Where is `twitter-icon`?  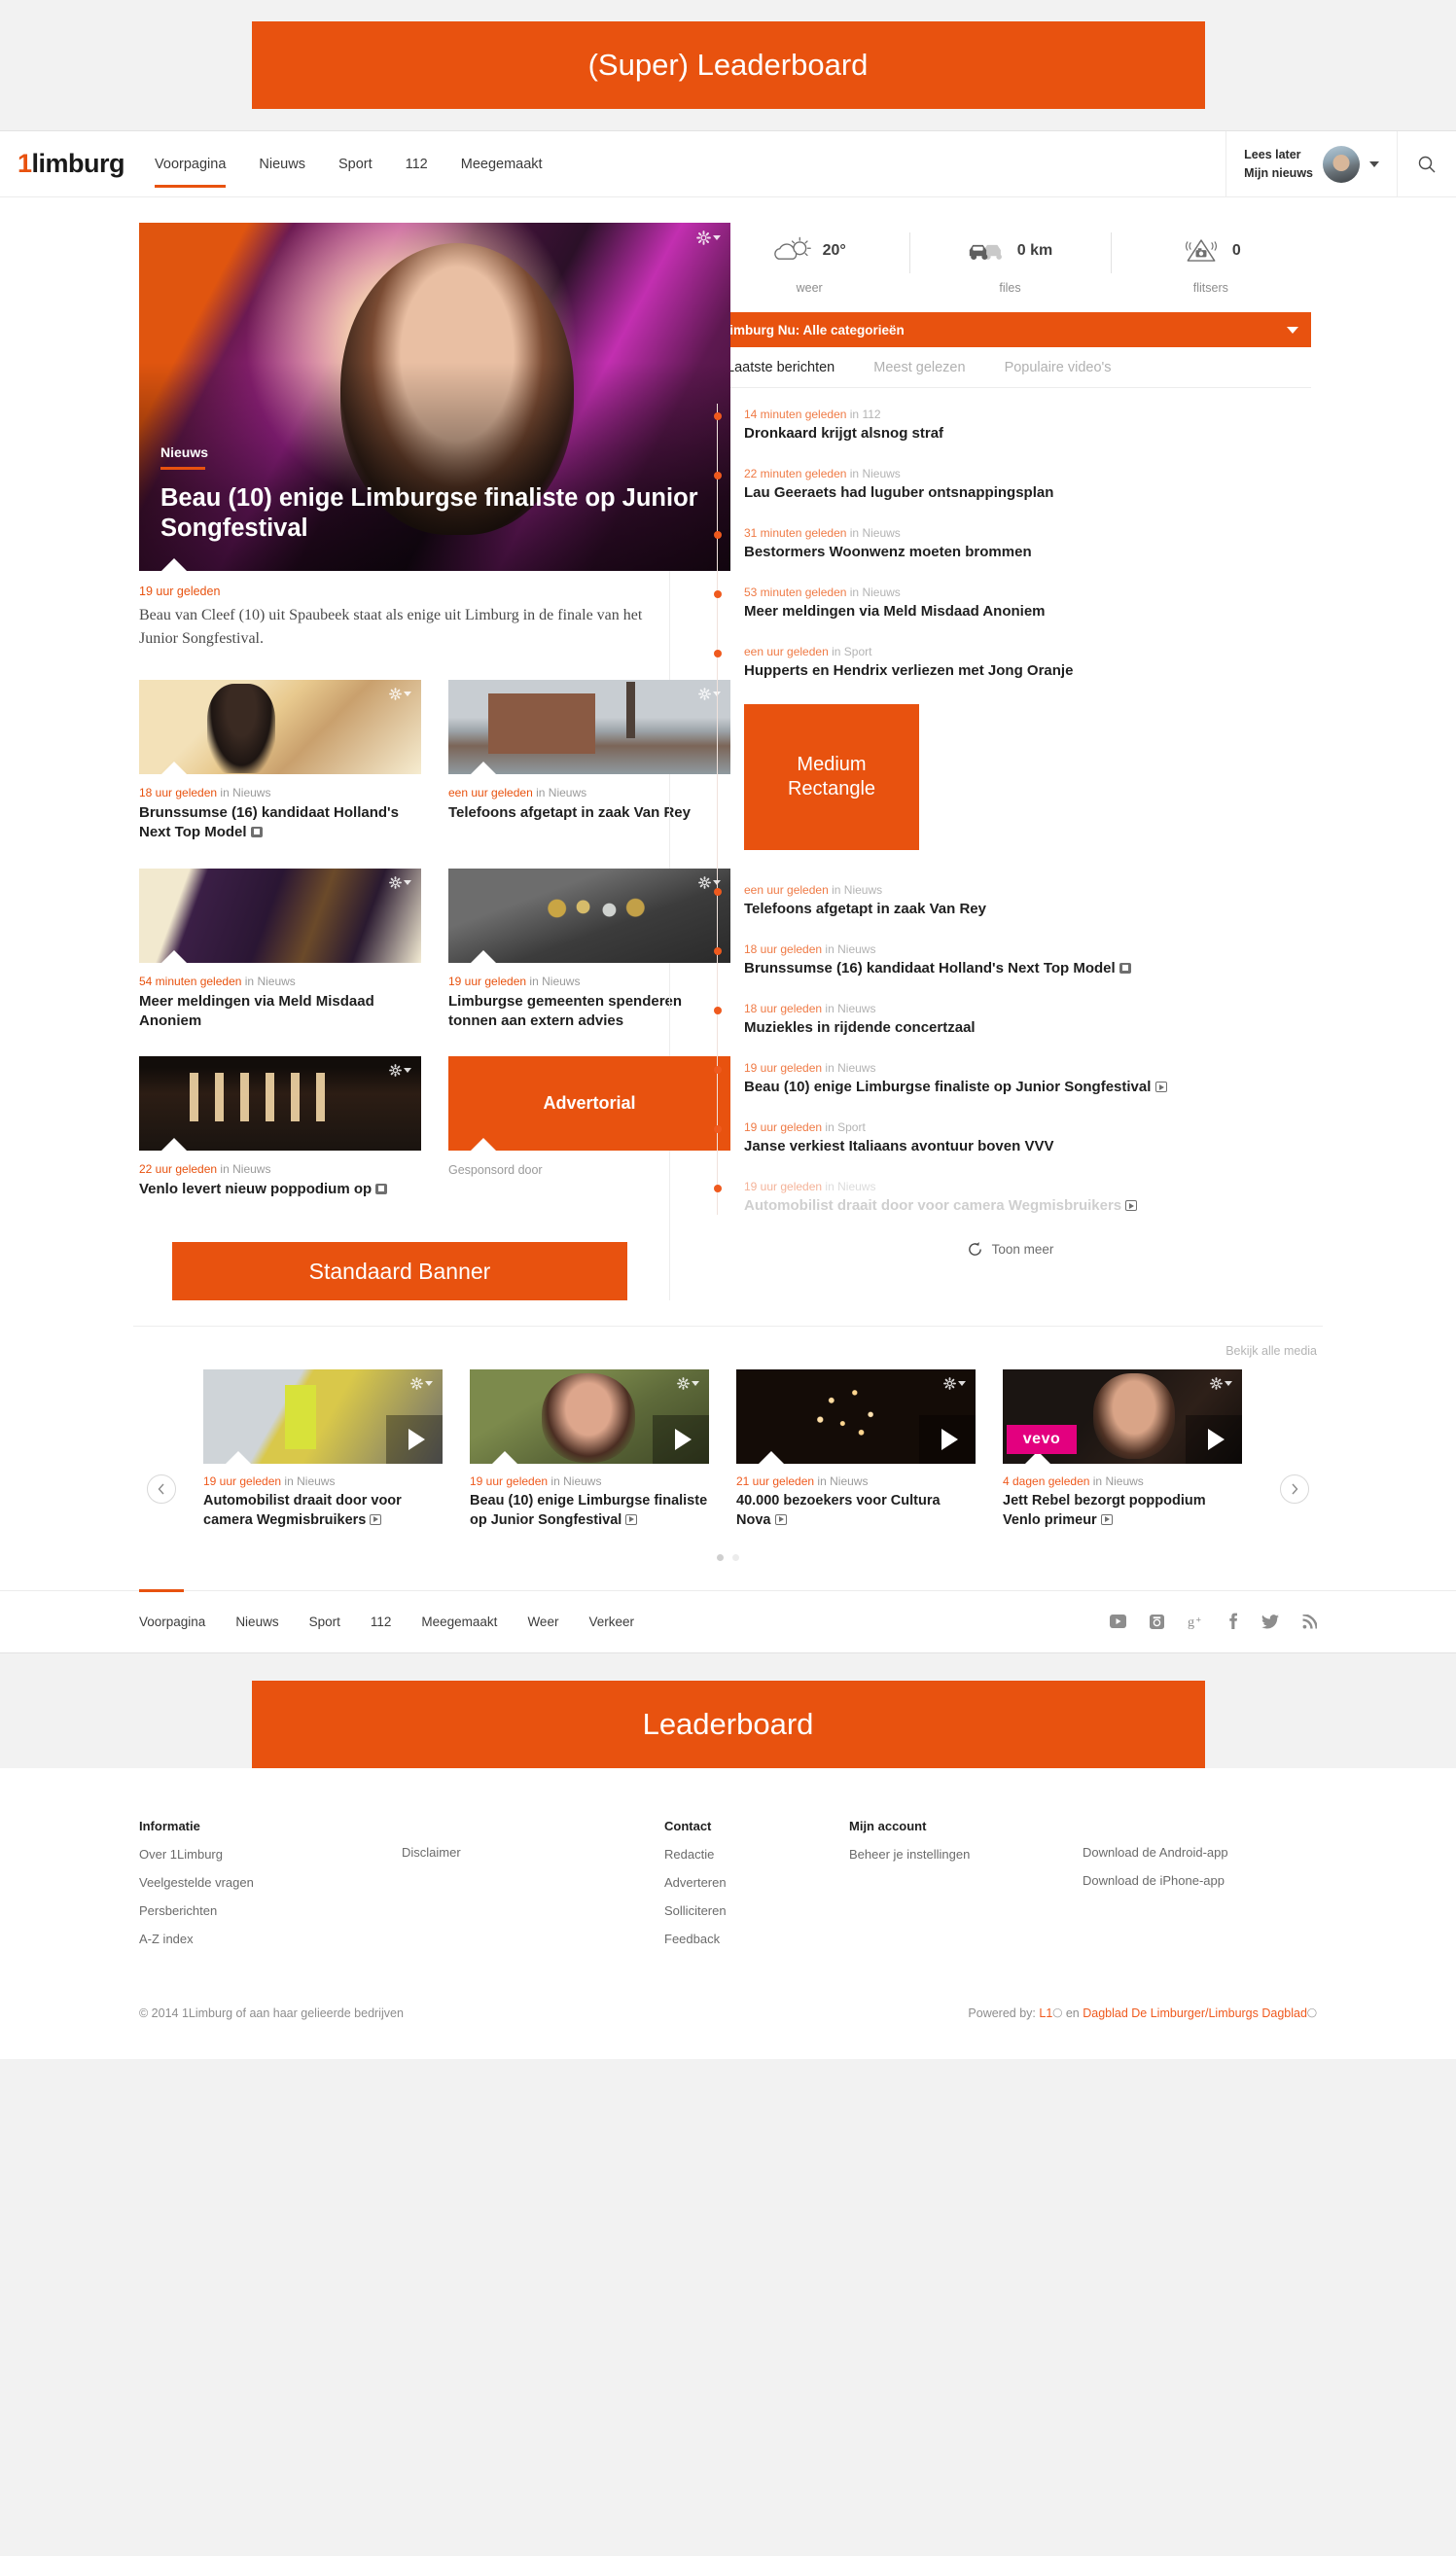
twitter-icon is located at coordinates (1270, 1621).